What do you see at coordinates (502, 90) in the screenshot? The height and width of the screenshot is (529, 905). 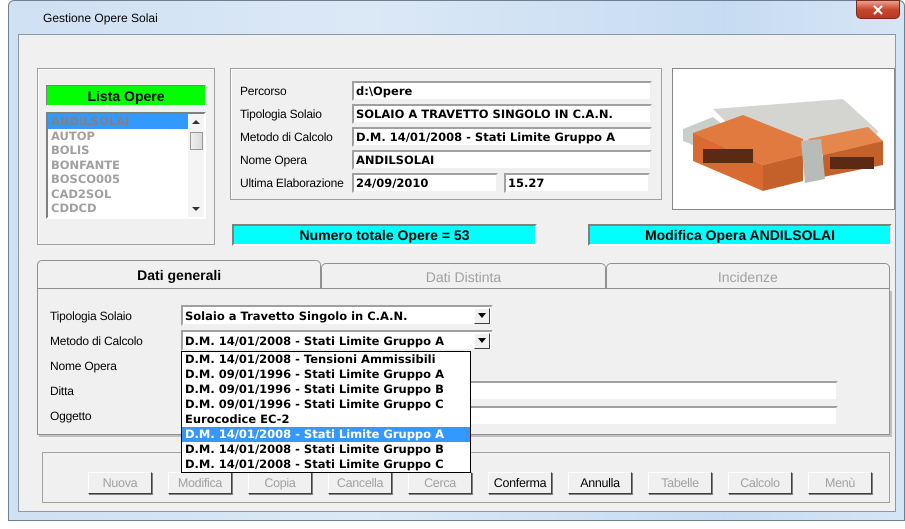 I see `info-field: d:\Opere` at bounding box center [502, 90].